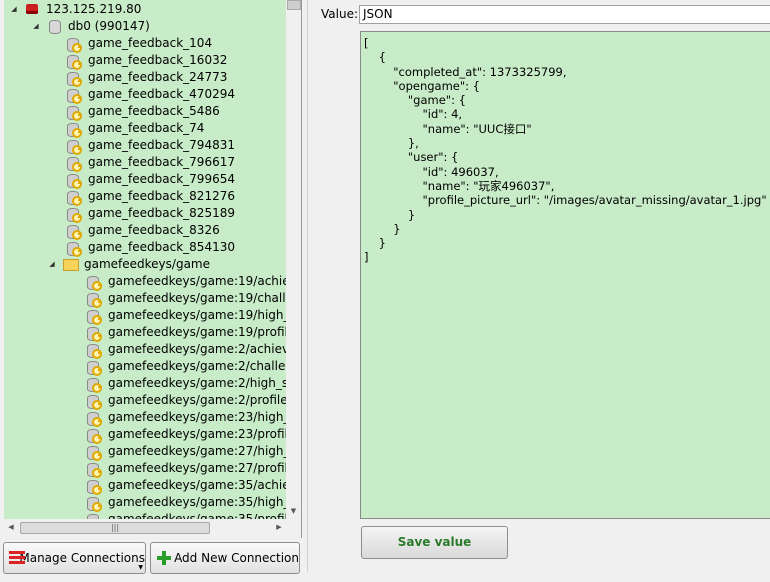 The height and width of the screenshot is (582, 770). I want to click on server-icon, so click(32, 9).